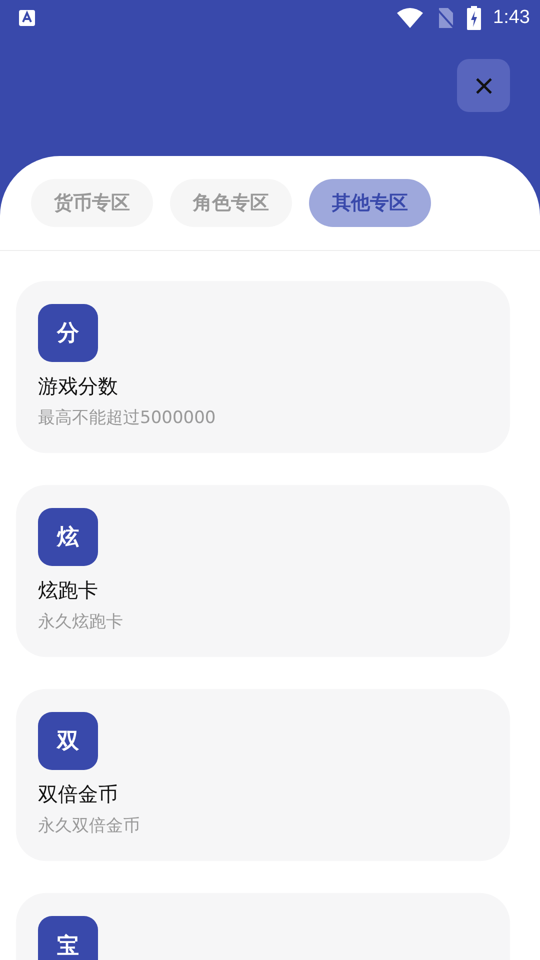 The height and width of the screenshot is (960, 540). Describe the element at coordinates (27, 18) in the screenshot. I see `notification-icon` at that location.